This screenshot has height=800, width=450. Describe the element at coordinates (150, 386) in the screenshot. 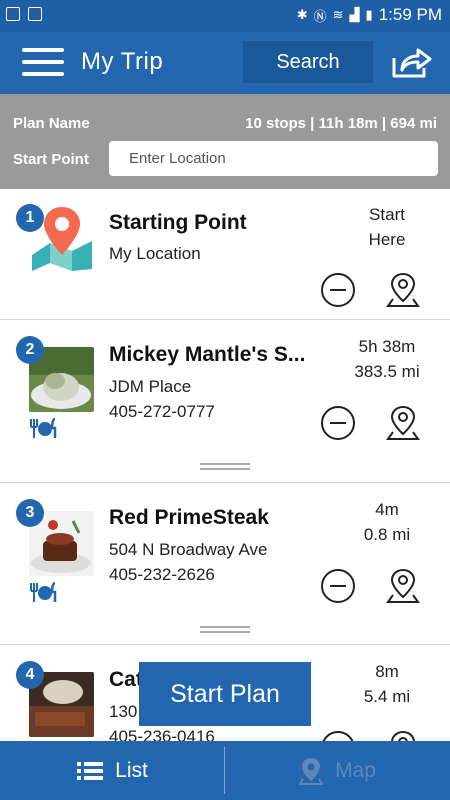

I see `stop-address: JDM Place` at that location.